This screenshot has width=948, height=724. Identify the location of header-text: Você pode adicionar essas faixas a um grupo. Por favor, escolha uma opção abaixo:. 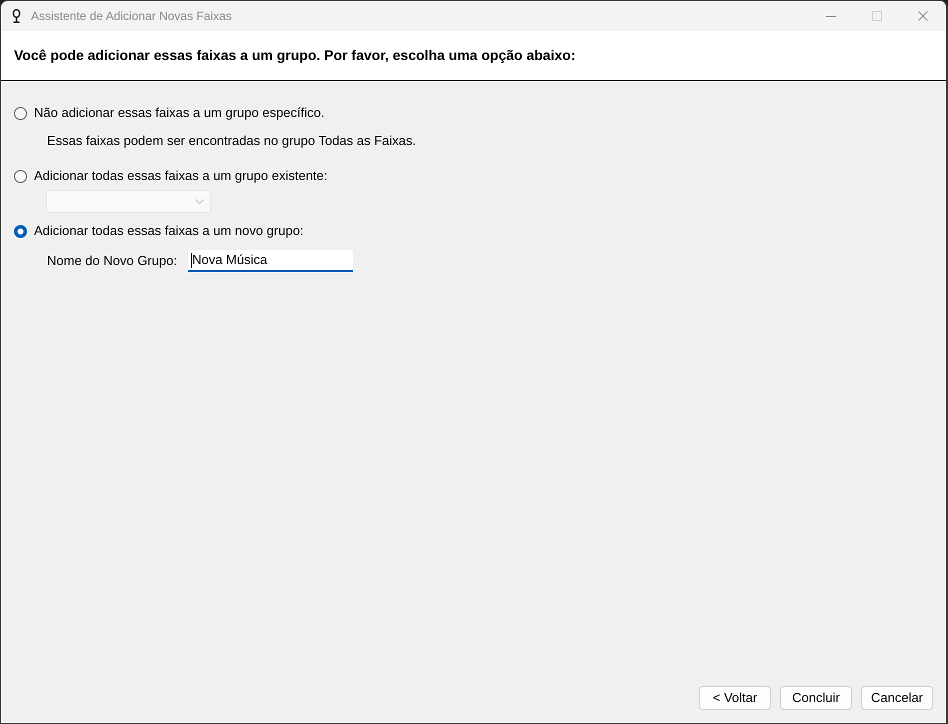
(295, 55).